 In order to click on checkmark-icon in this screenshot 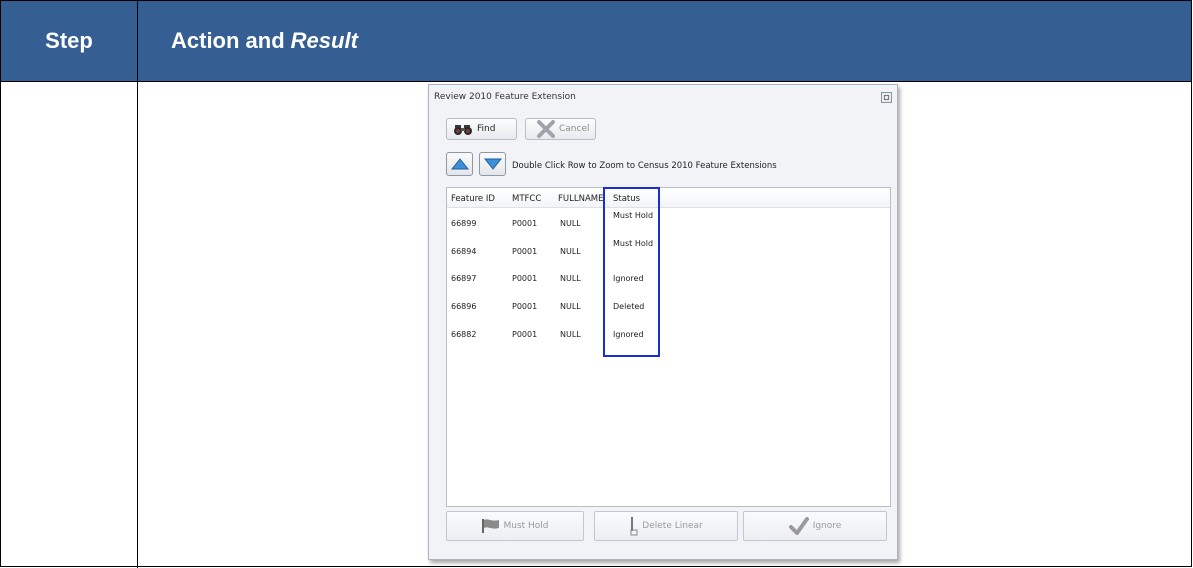, I will do `click(798, 526)`.